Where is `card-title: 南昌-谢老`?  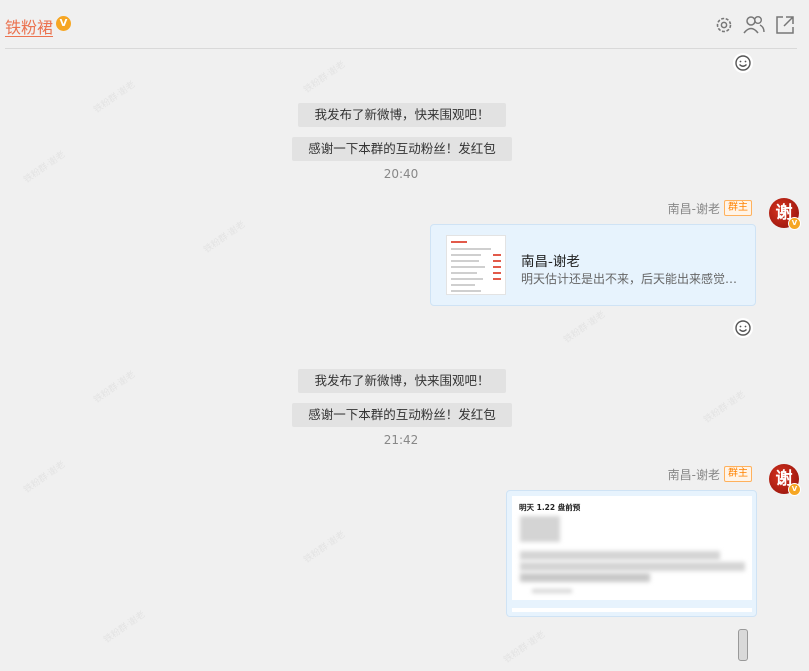 card-title: 南昌-谢老 is located at coordinates (550, 262).